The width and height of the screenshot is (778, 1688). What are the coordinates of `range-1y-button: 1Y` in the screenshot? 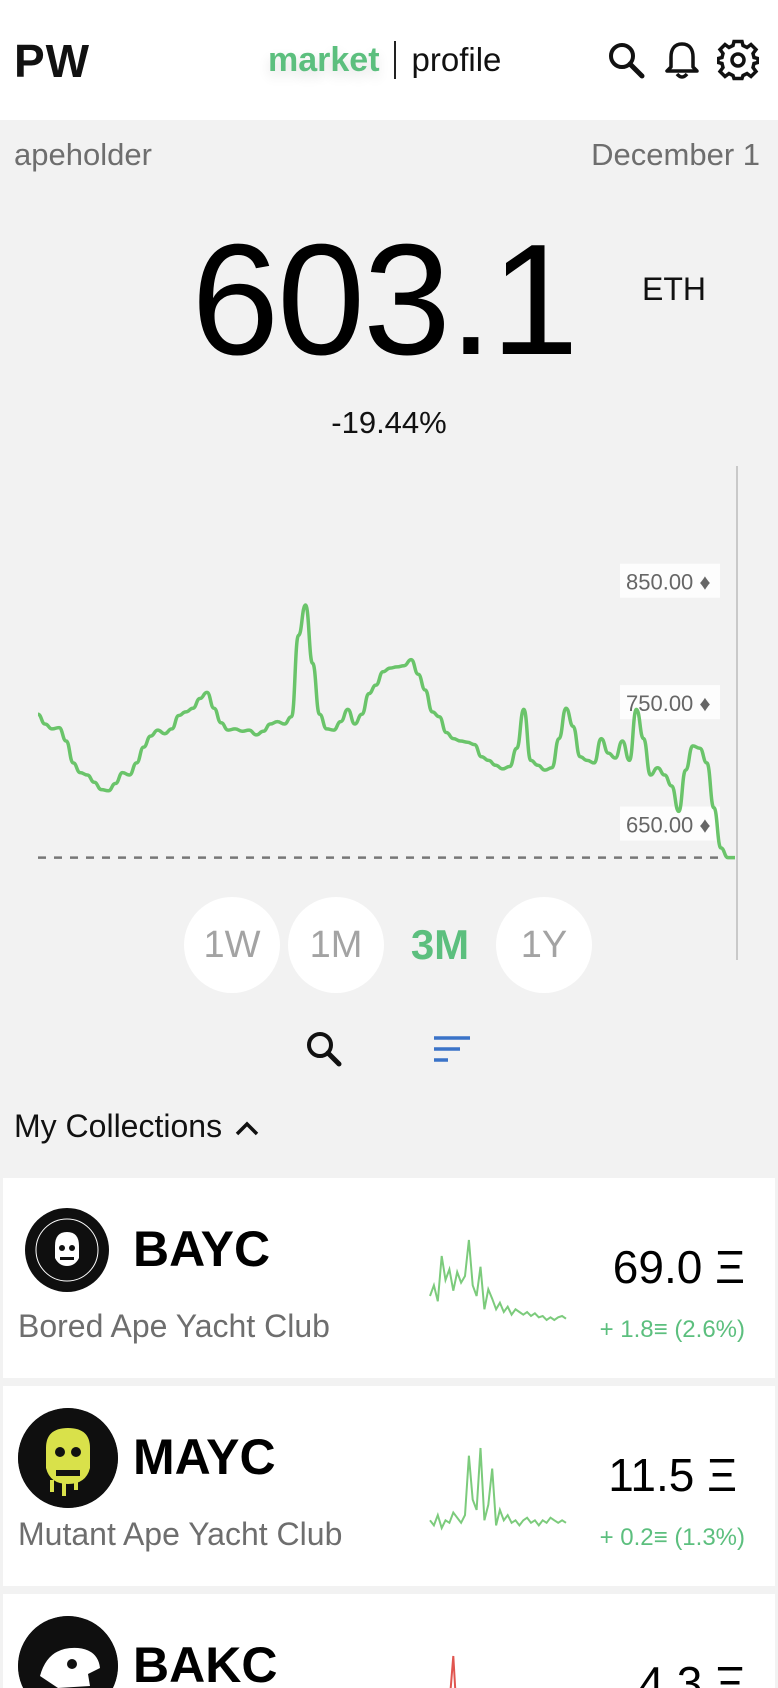 It's located at (544, 945).